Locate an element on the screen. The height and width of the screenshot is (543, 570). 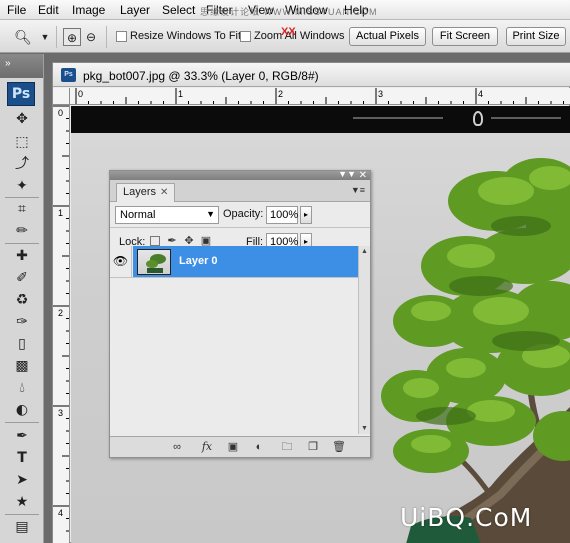
menu-layer: Layer is located at coordinates (135, 10).